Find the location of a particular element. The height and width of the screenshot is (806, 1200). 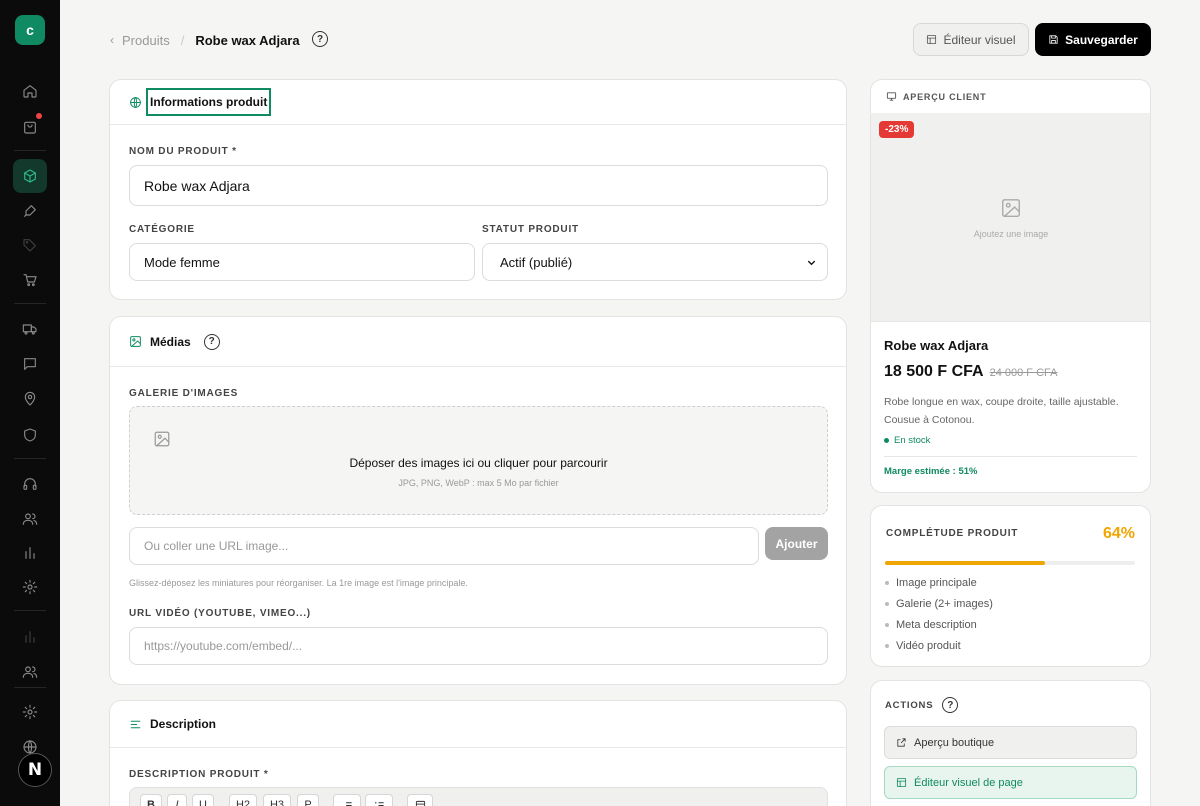

nav-analytics-secondary is located at coordinates (30, 637).